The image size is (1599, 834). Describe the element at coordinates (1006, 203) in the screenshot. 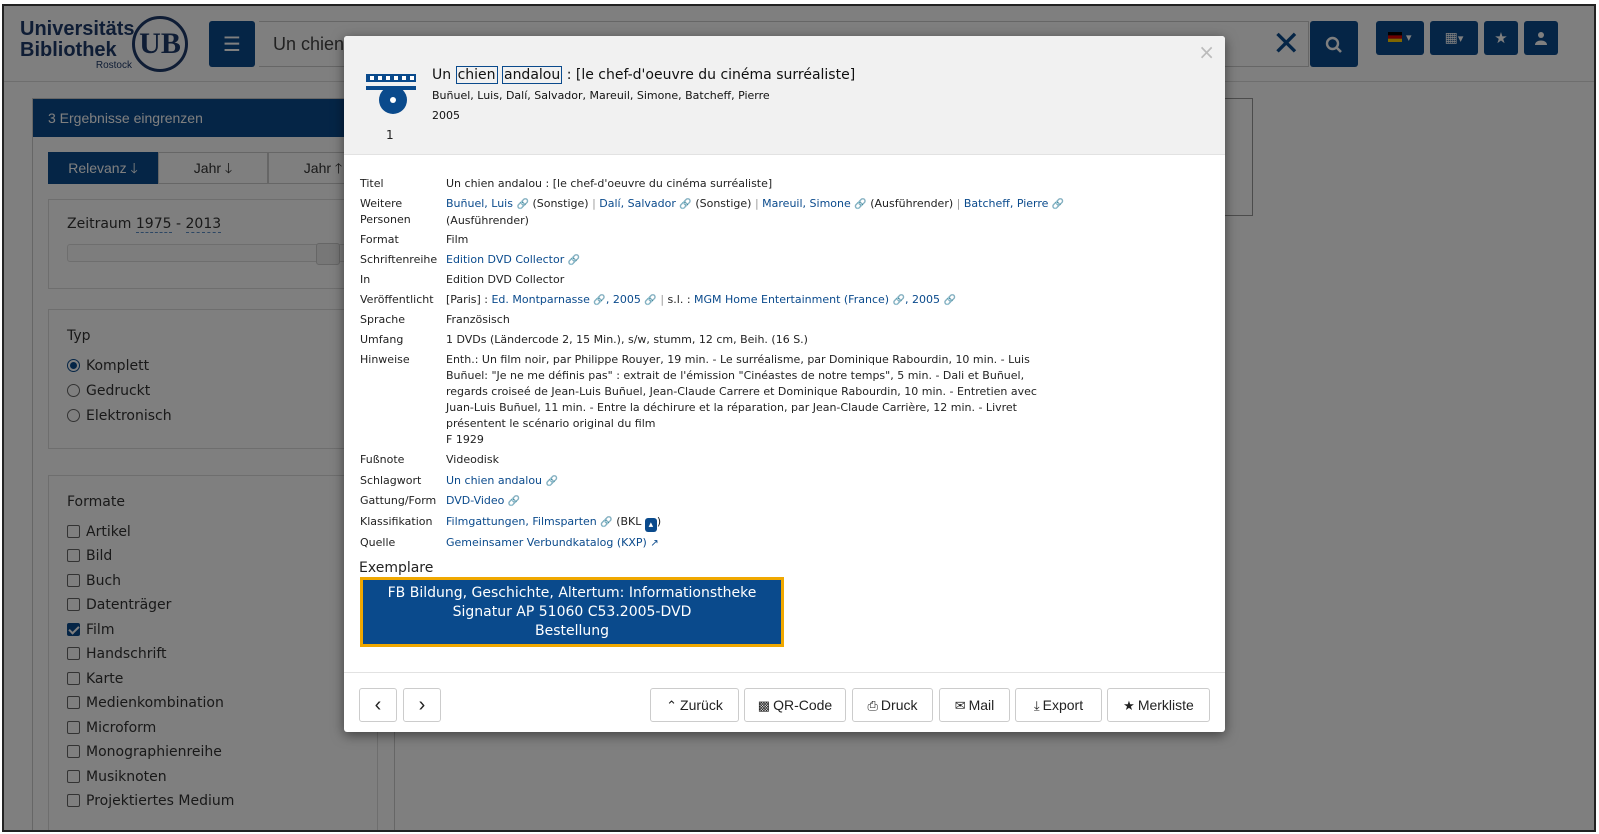

I see `person-link: Batcheff, Pierre` at that location.